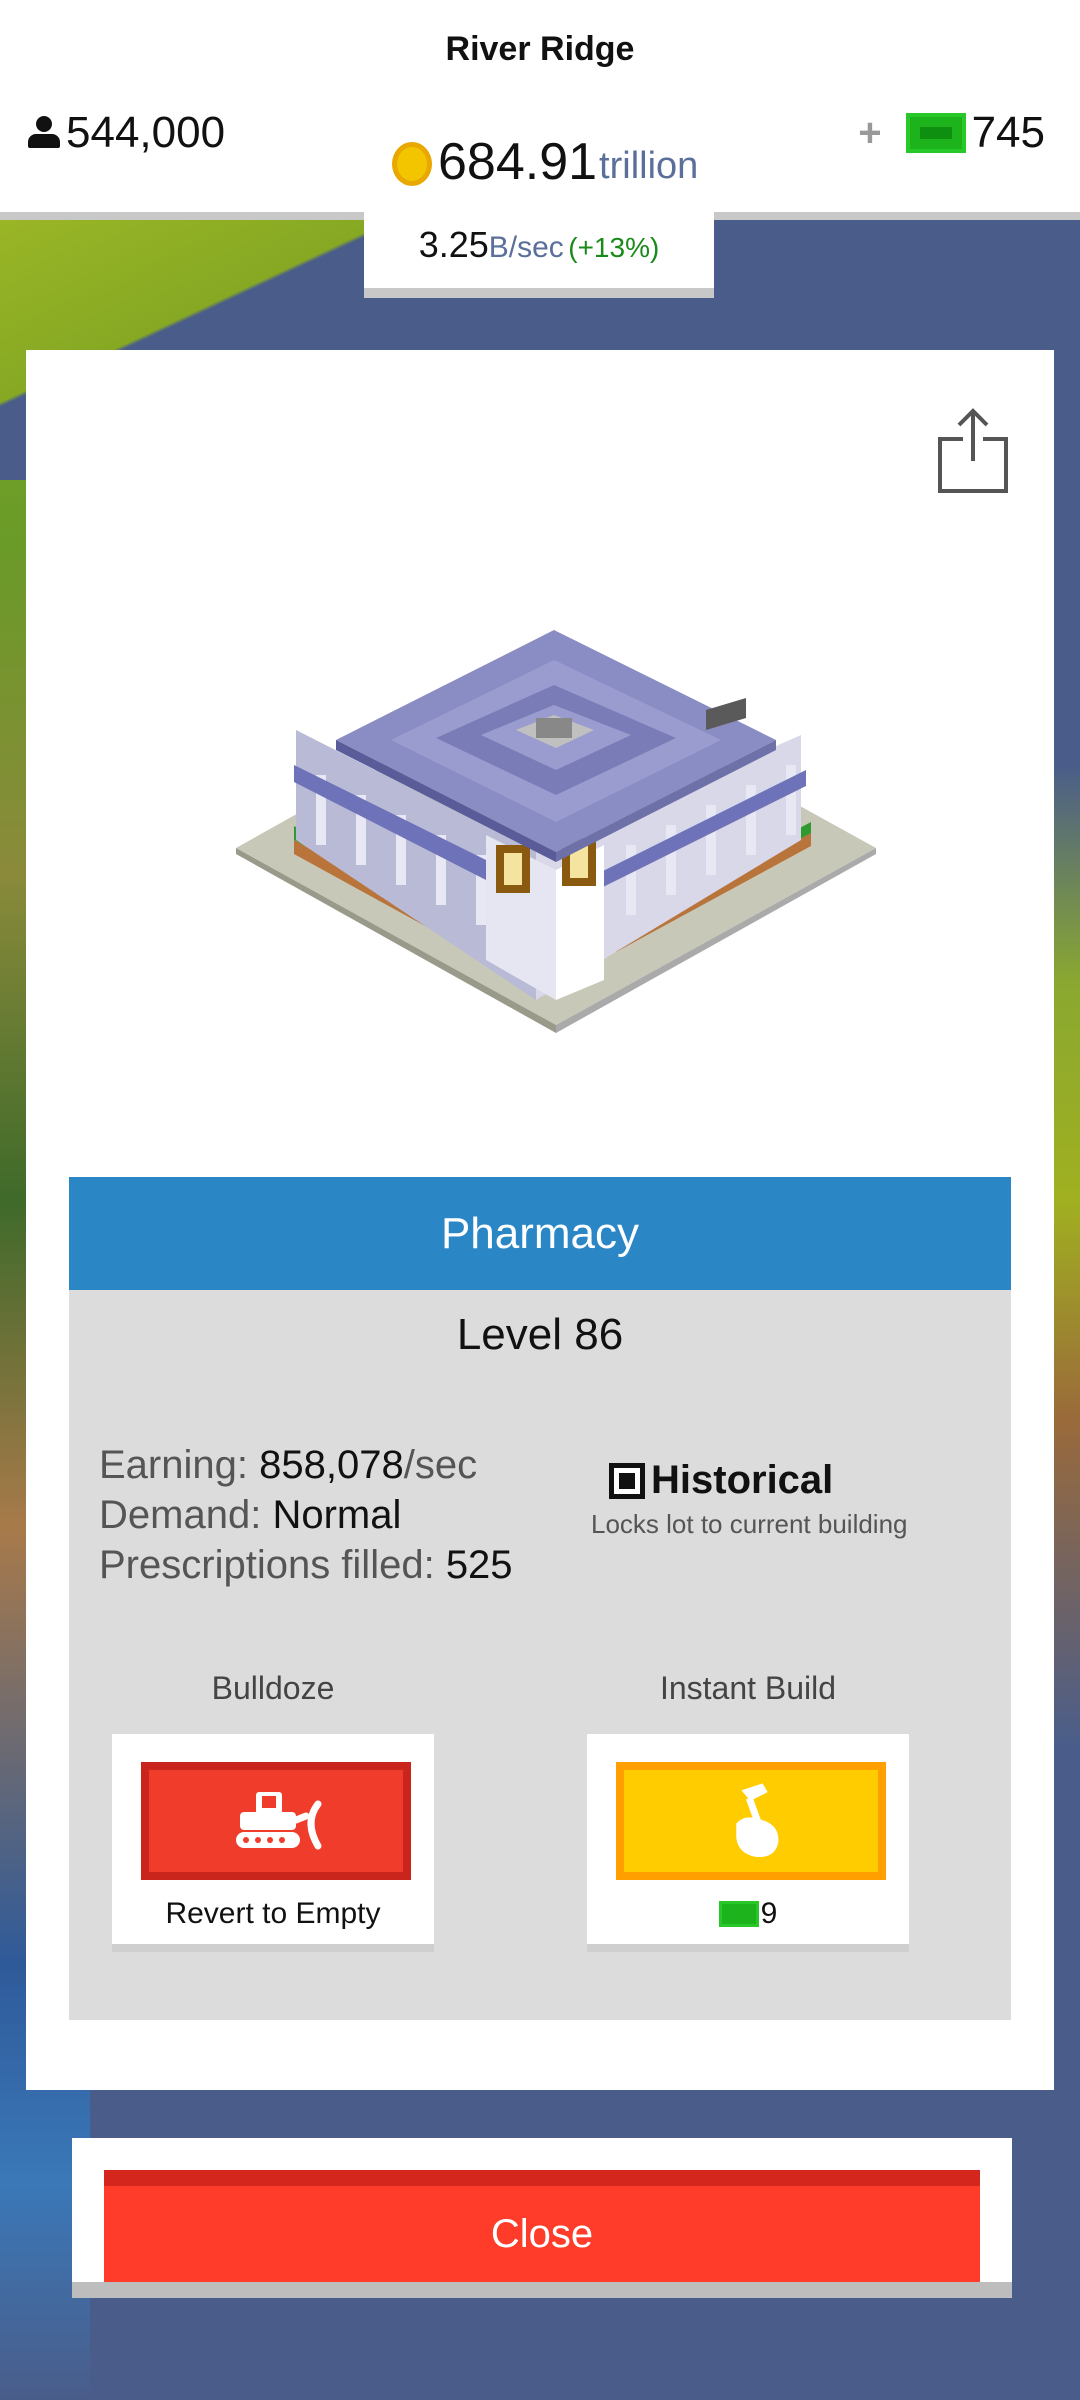 This screenshot has height=2400, width=1080. Describe the element at coordinates (649, 166) in the screenshot. I see `money-unit: trillion` at that location.